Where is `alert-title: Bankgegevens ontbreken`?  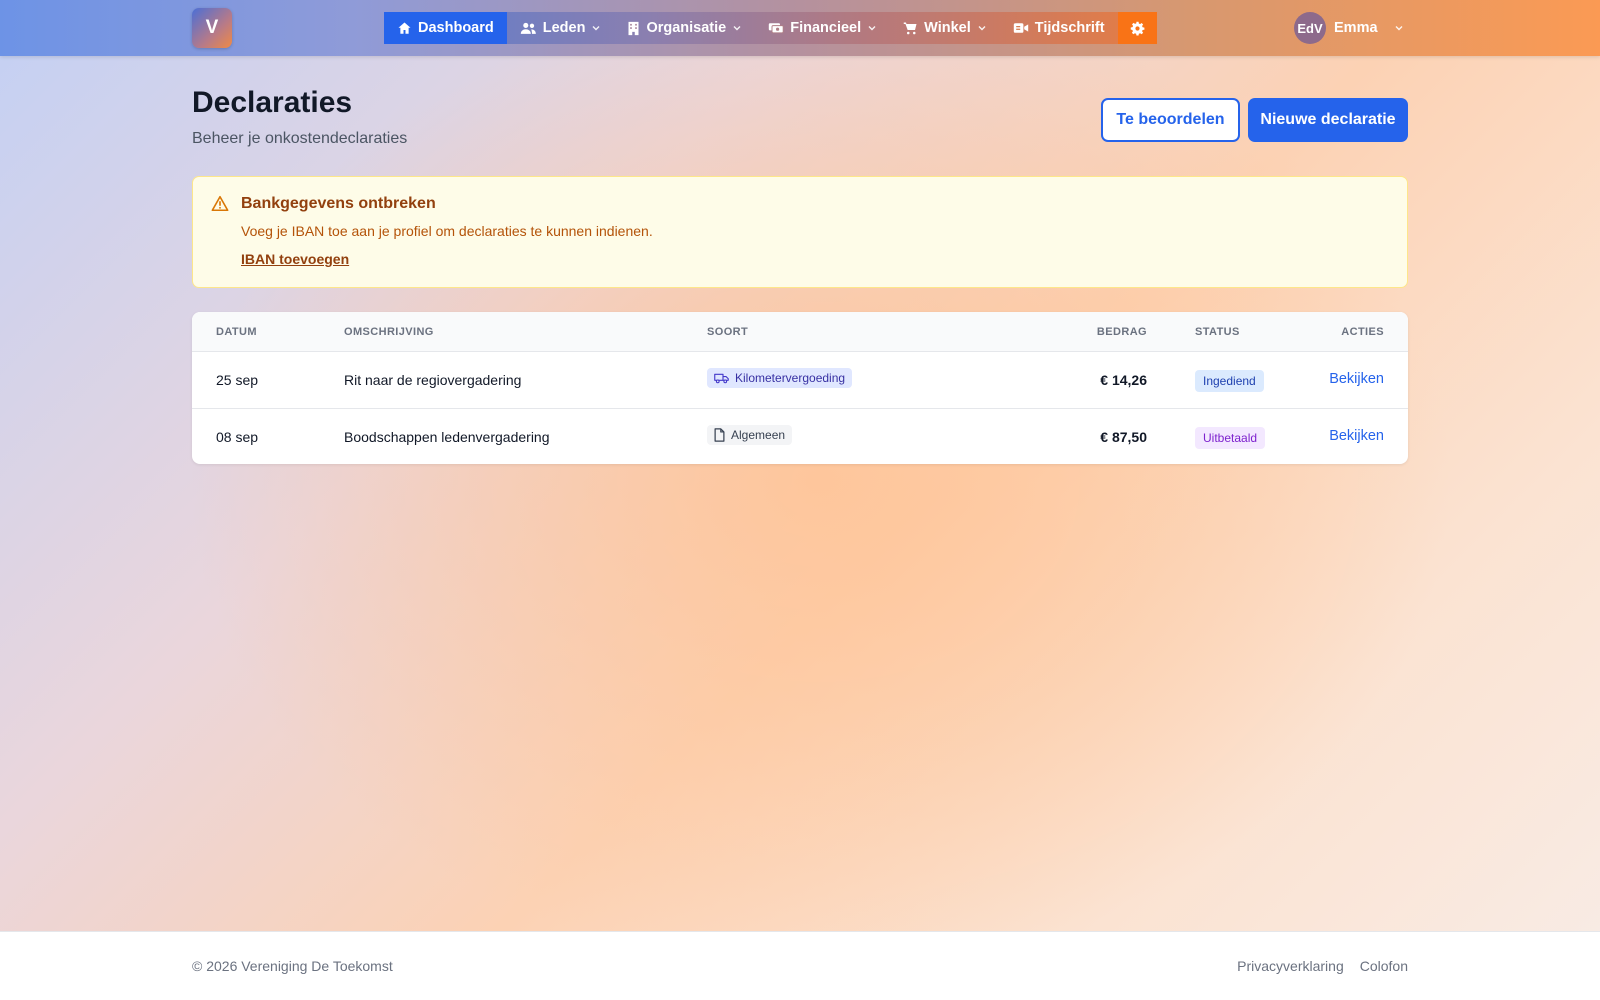 alert-title: Bankgegevens ontbreken is located at coordinates (338, 203).